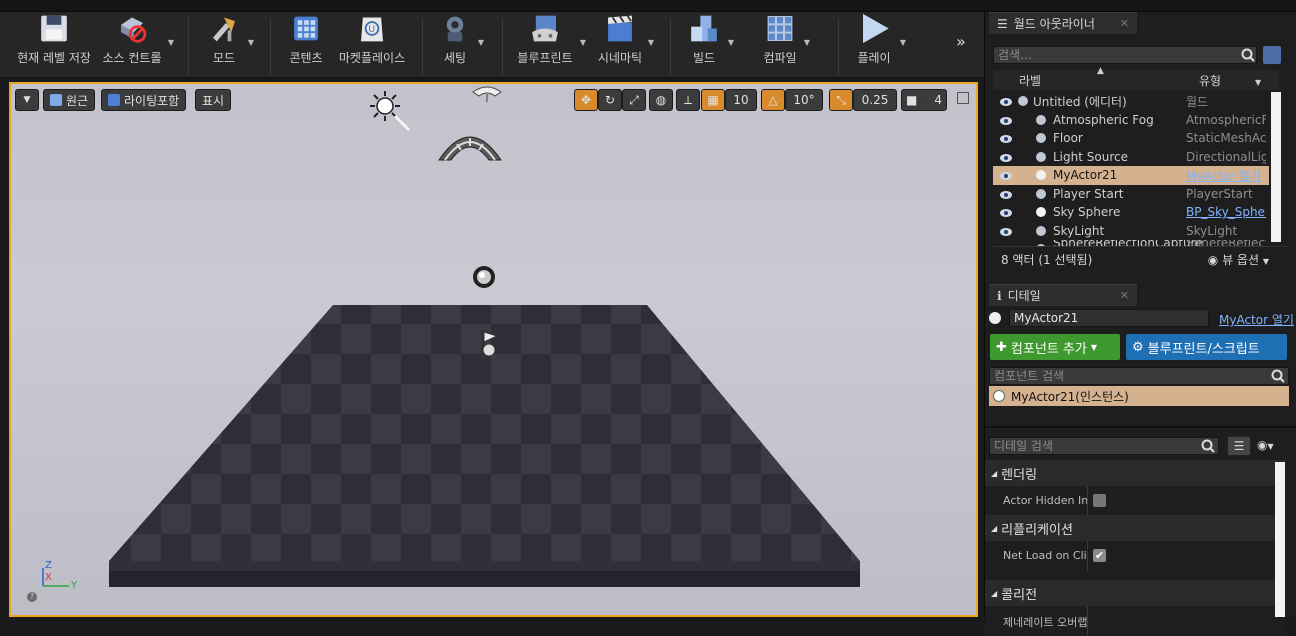 This screenshot has height=636, width=1296. What do you see at coordinates (1104, 446) in the screenshot?
I see `details-search-input: 디테일 검색` at bounding box center [1104, 446].